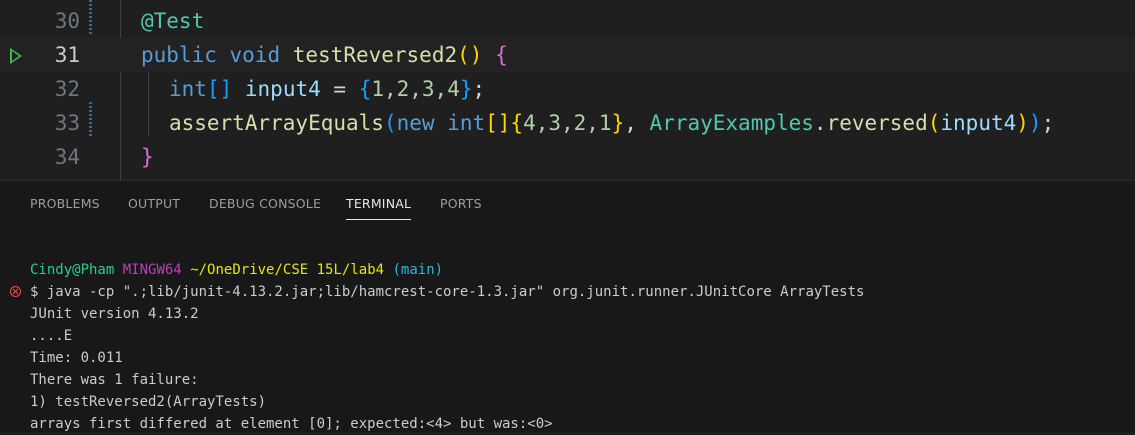 The width and height of the screenshot is (1135, 435). I want to click on line-number: 34, so click(67, 157).